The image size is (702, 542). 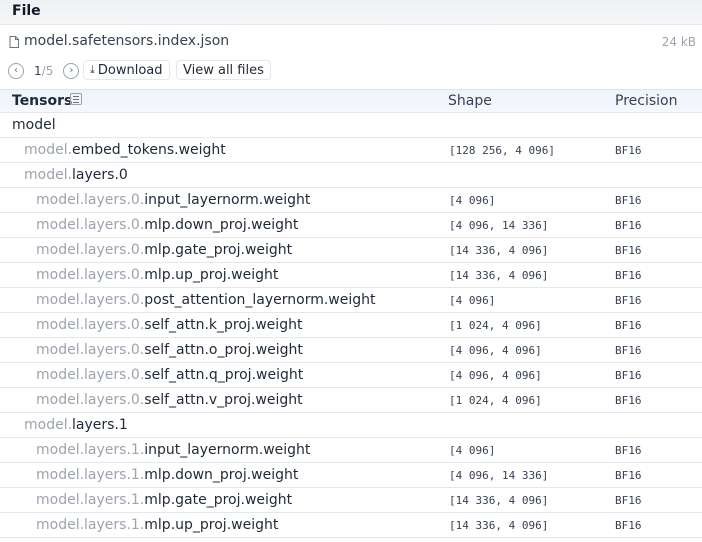 What do you see at coordinates (169, 400) in the screenshot?
I see `tensor-name: model.layers.0.self_attn.v_proj.weight` at bounding box center [169, 400].